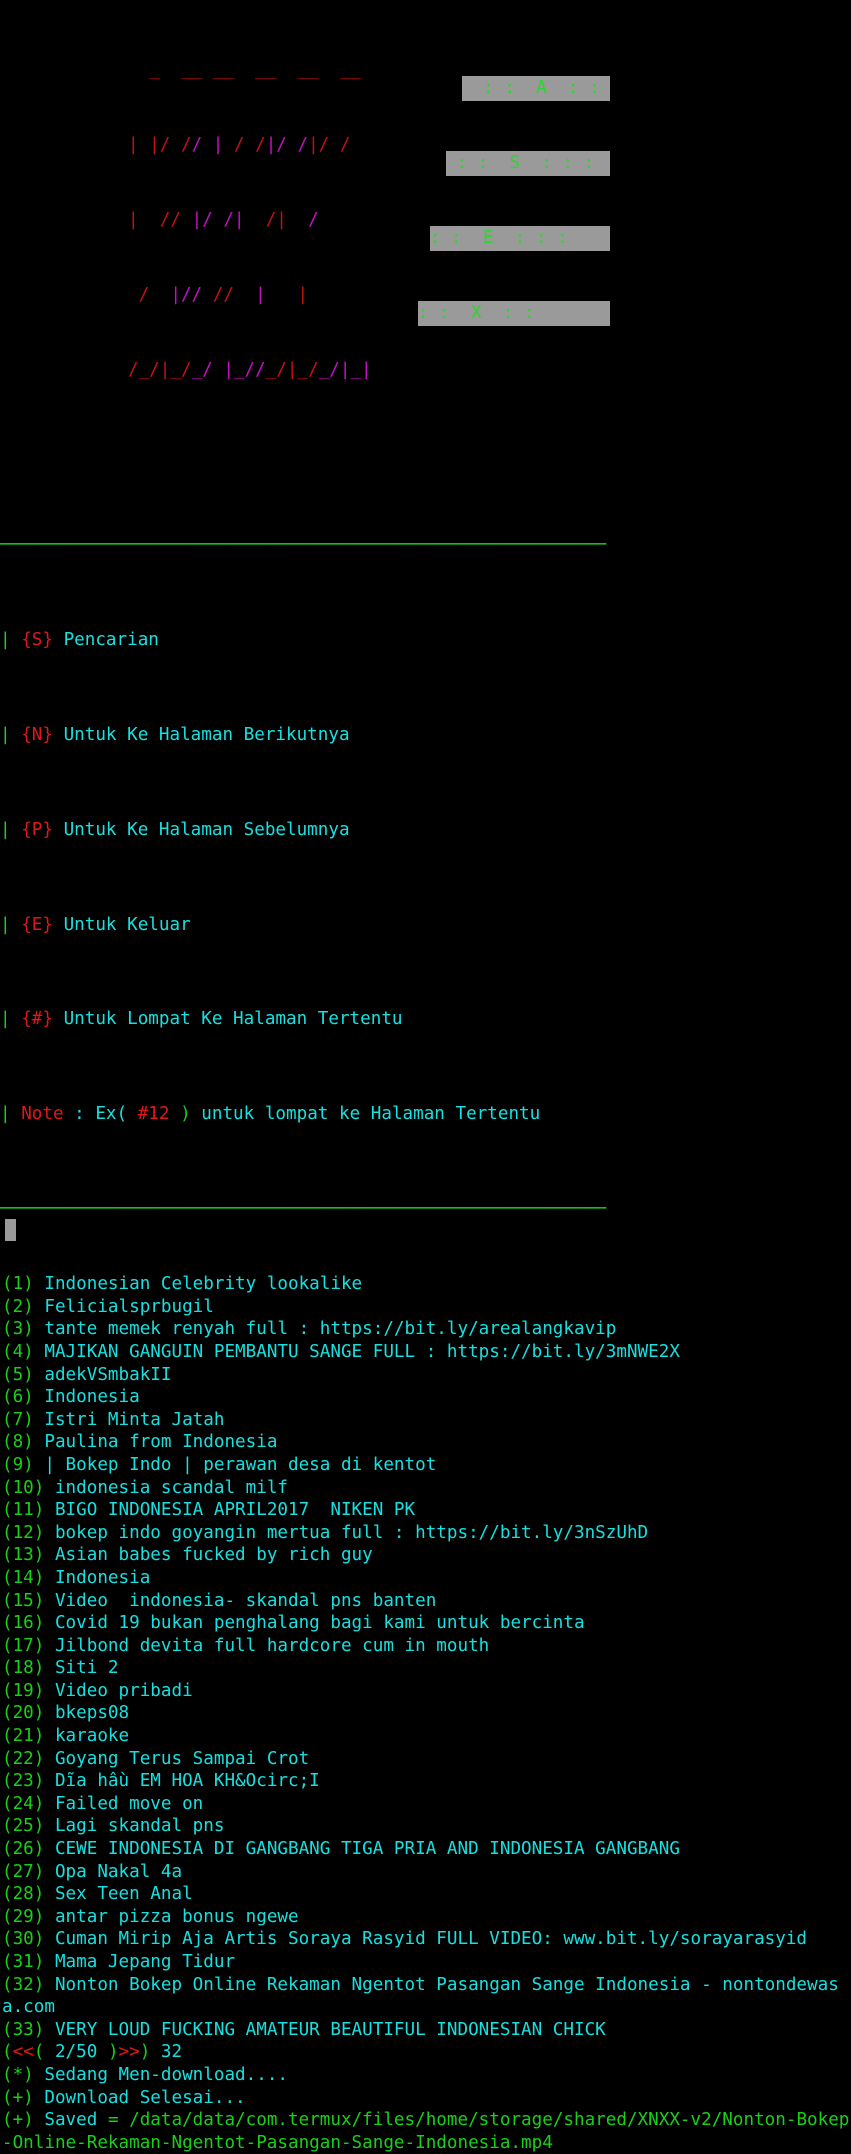  I want to click on result-index: (19), so click(23, 1690).